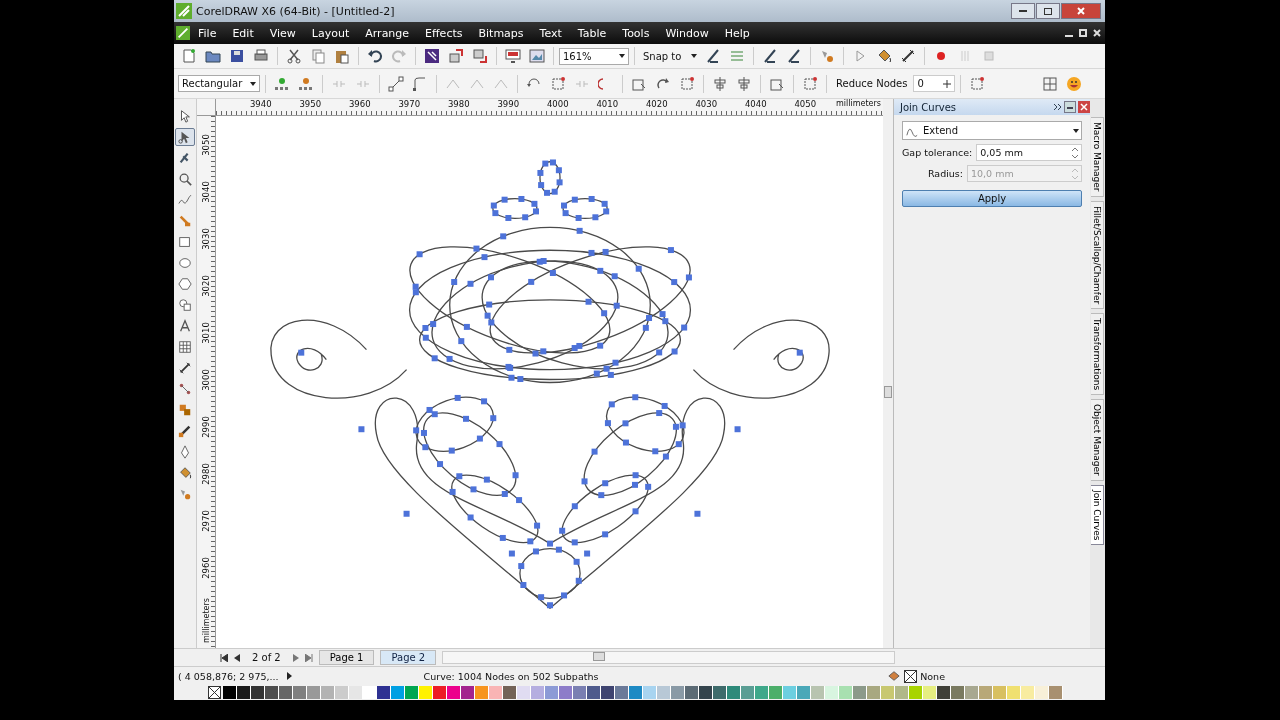  What do you see at coordinates (219, 83) in the screenshot?
I see `selection-mode-dropdown: Rectangular` at bounding box center [219, 83].